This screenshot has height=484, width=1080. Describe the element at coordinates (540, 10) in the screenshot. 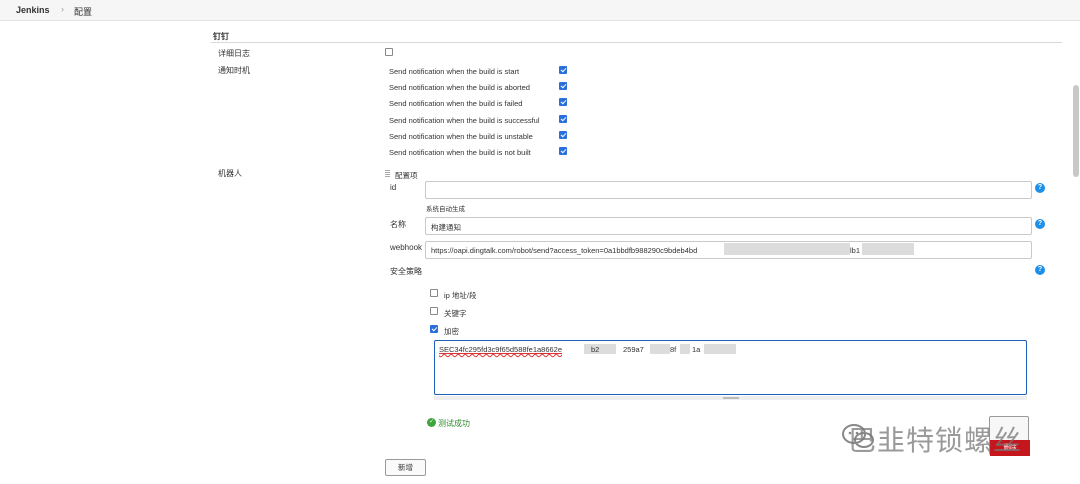

I see `breadcrumb-bar: Jenkins › 配置` at that location.